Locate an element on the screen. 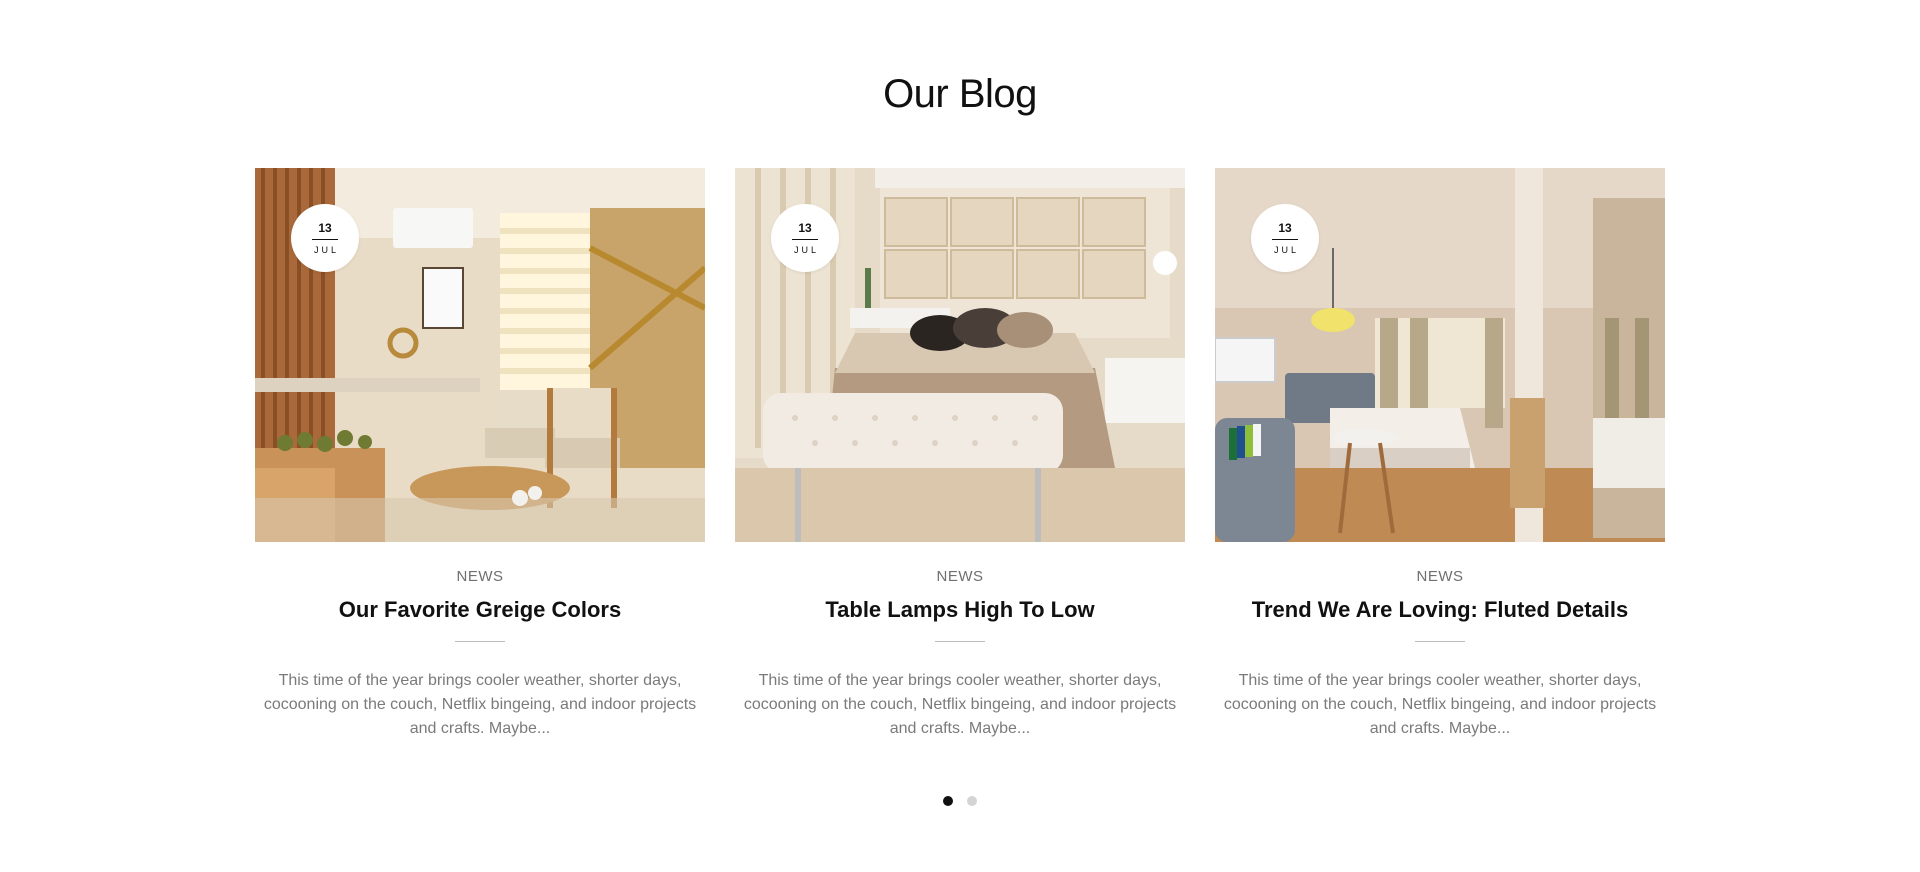  post-title: Table Lamps High To Low is located at coordinates (959, 610).